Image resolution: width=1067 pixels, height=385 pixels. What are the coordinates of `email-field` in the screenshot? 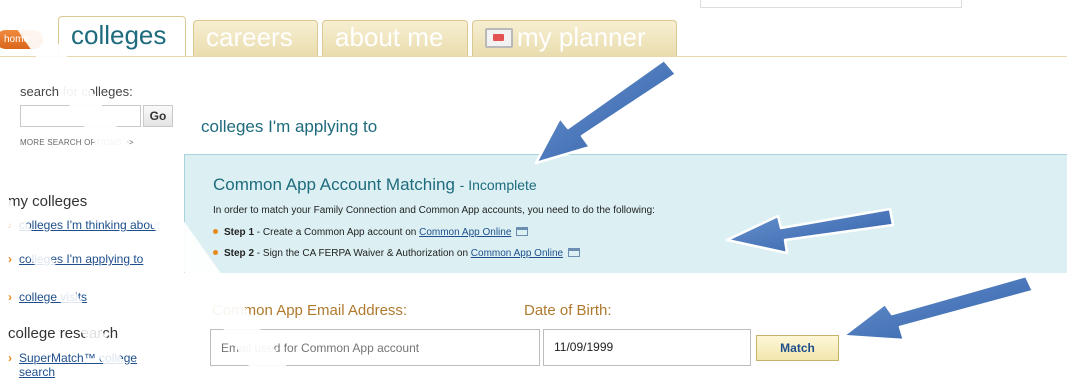 It's located at (375, 347).